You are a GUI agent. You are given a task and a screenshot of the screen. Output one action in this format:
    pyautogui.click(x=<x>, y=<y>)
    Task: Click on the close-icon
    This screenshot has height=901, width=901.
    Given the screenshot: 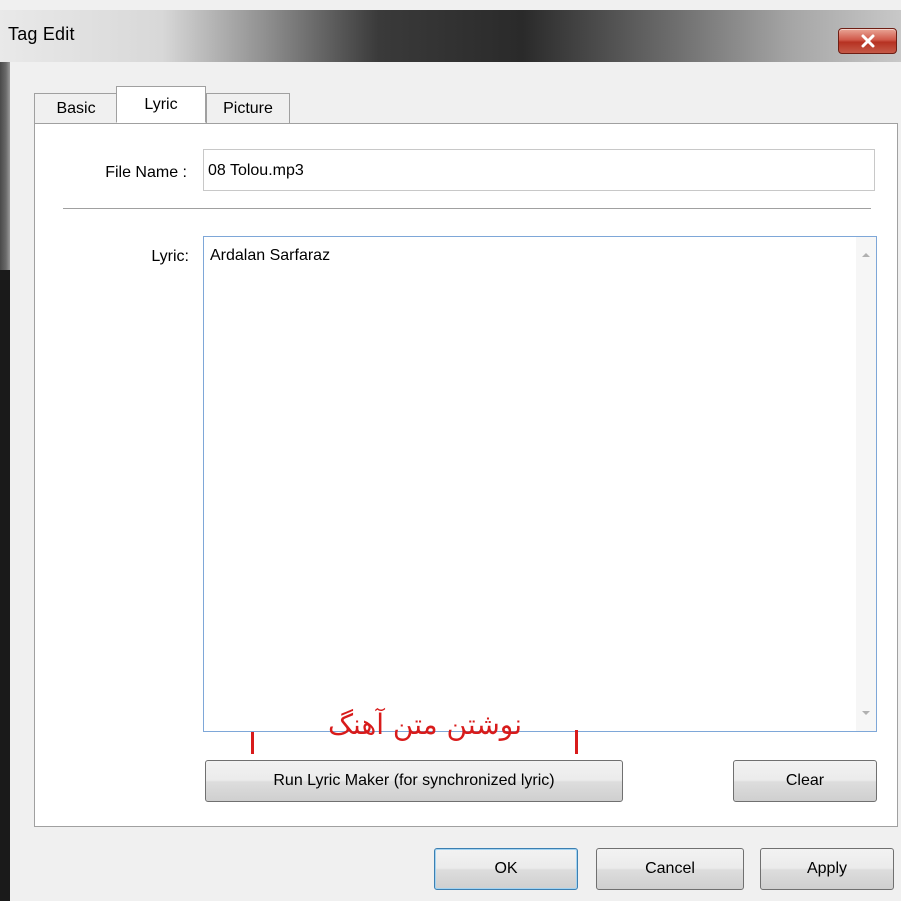 What is the action you would take?
    pyautogui.click(x=867, y=41)
    